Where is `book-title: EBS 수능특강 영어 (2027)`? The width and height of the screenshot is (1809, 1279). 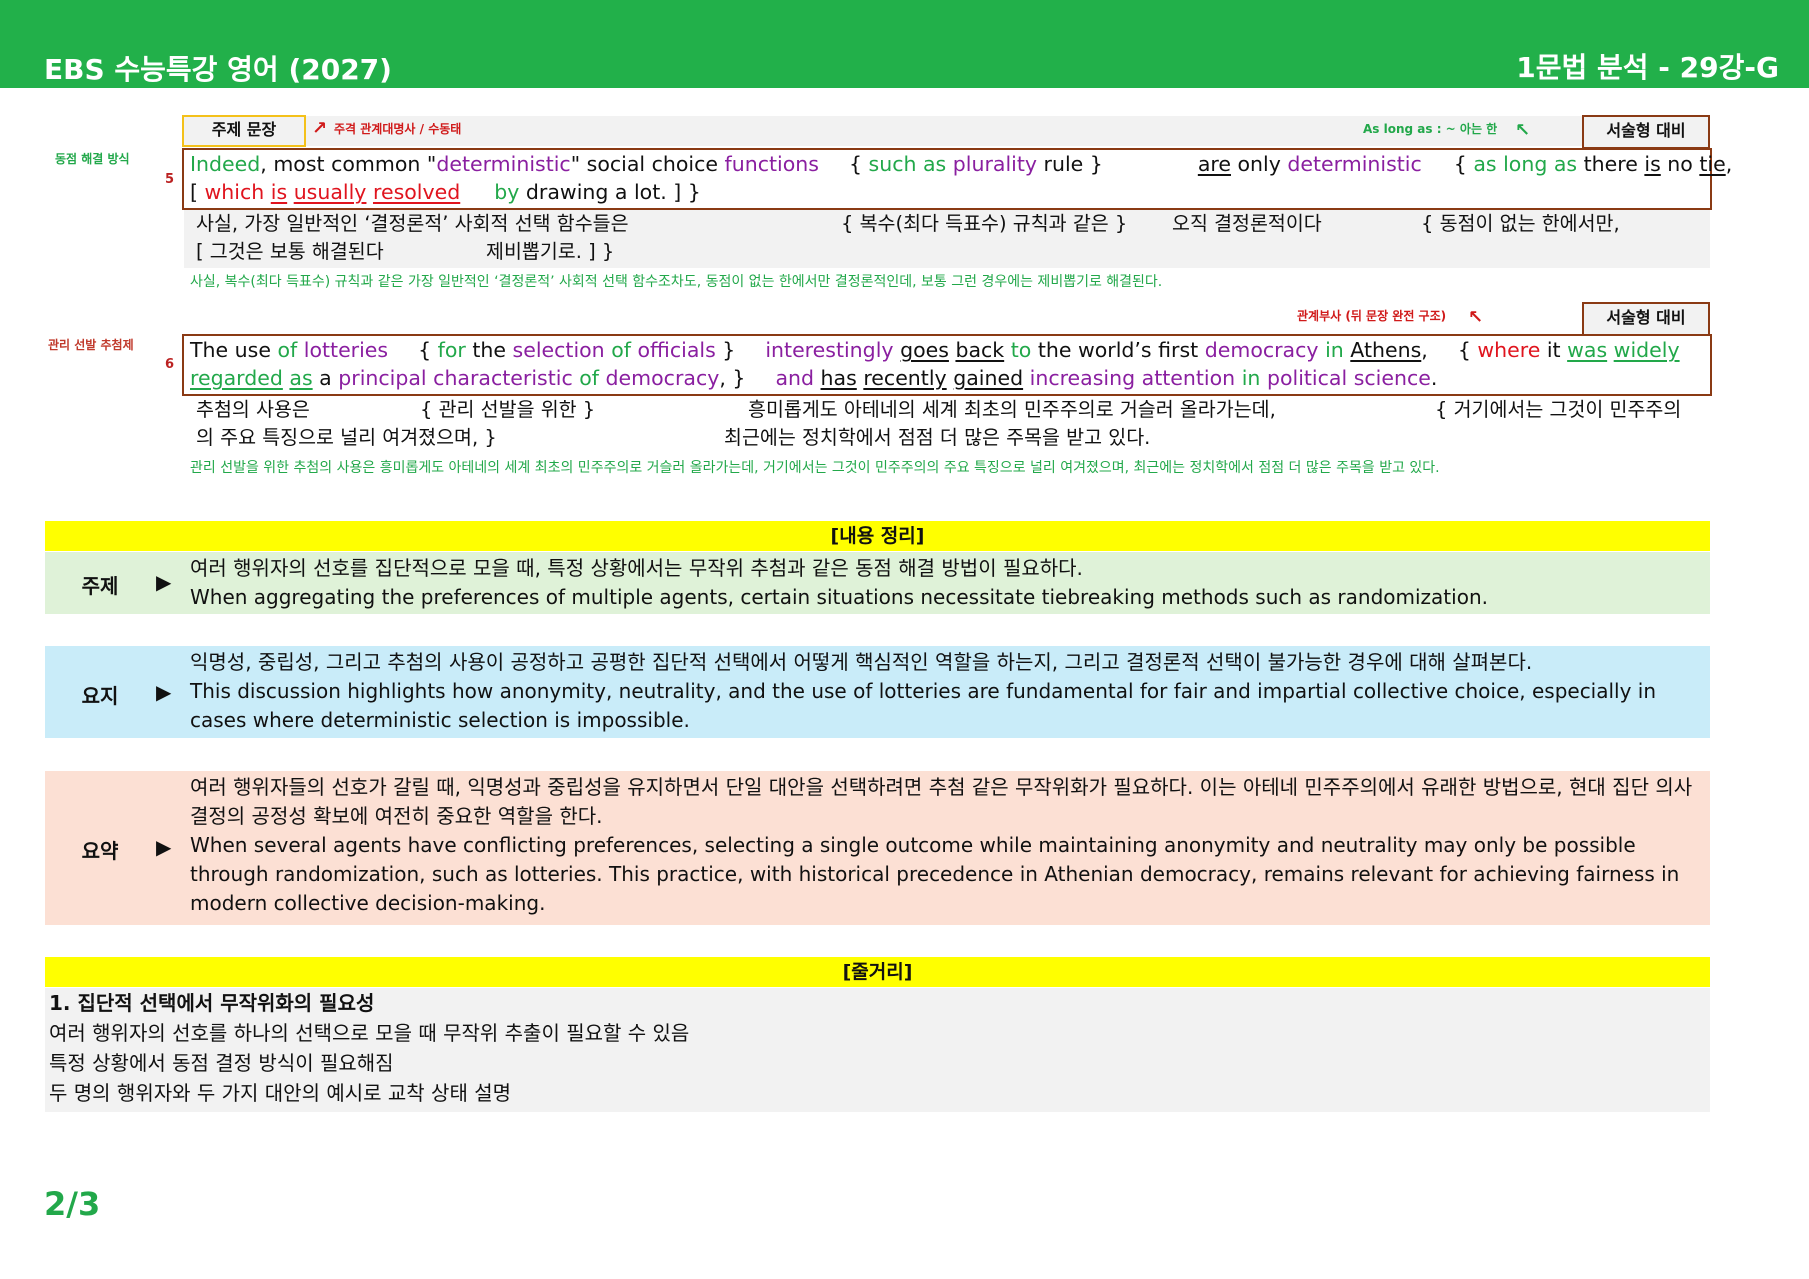 book-title: EBS 수능특강 영어 (2027) is located at coordinates (218, 69).